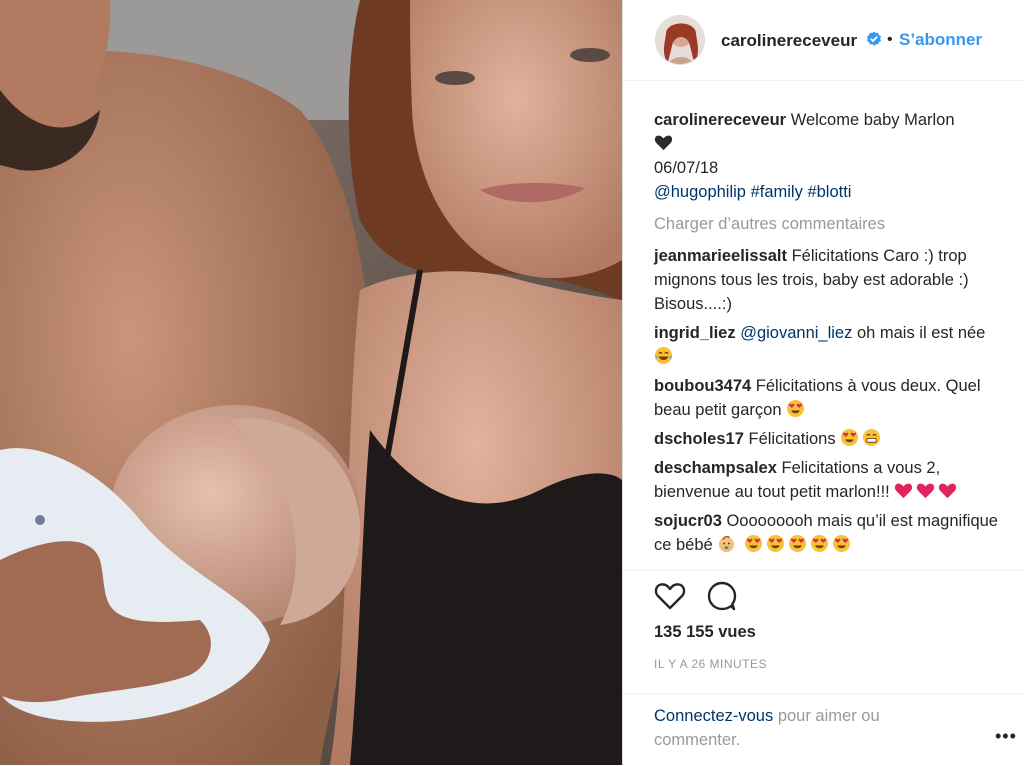 The width and height of the screenshot is (1024, 766). What do you see at coordinates (713, 716) in the screenshot?
I see `login-link: Connectez-vous` at bounding box center [713, 716].